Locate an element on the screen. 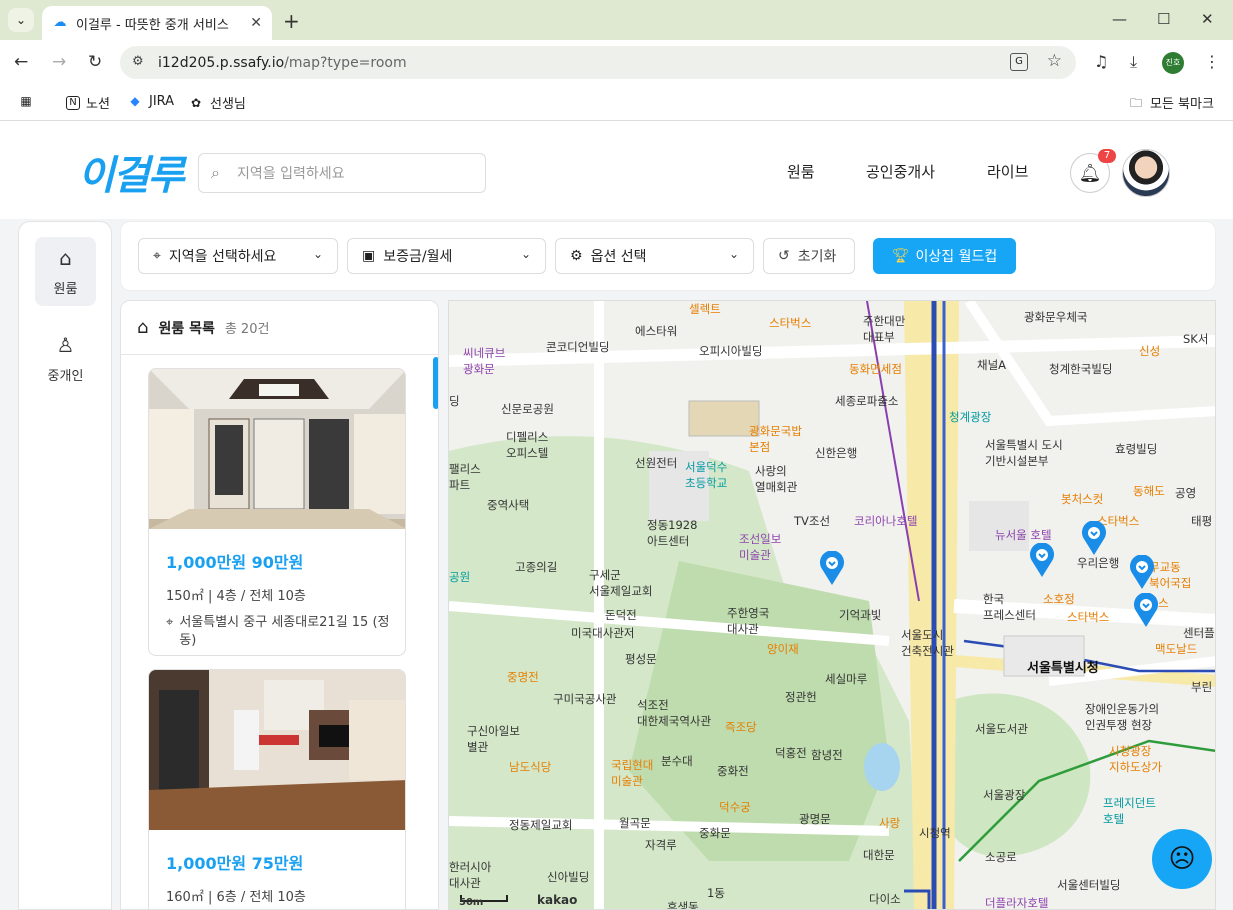  map-label-poi: 광화문우체국 is located at coordinates (1056, 317).